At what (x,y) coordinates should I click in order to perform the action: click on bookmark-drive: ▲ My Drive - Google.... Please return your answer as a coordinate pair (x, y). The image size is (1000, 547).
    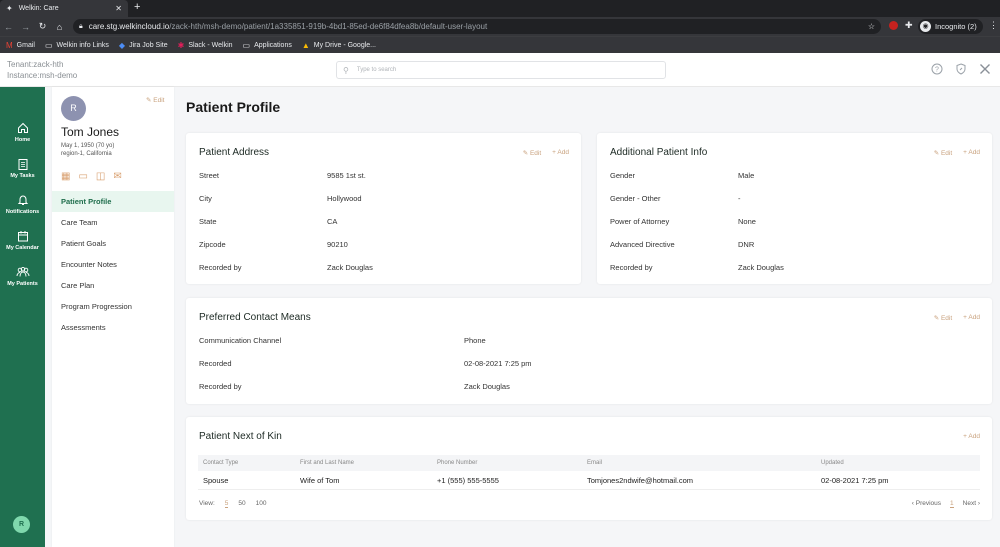
    Looking at the image, I should click on (339, 45).